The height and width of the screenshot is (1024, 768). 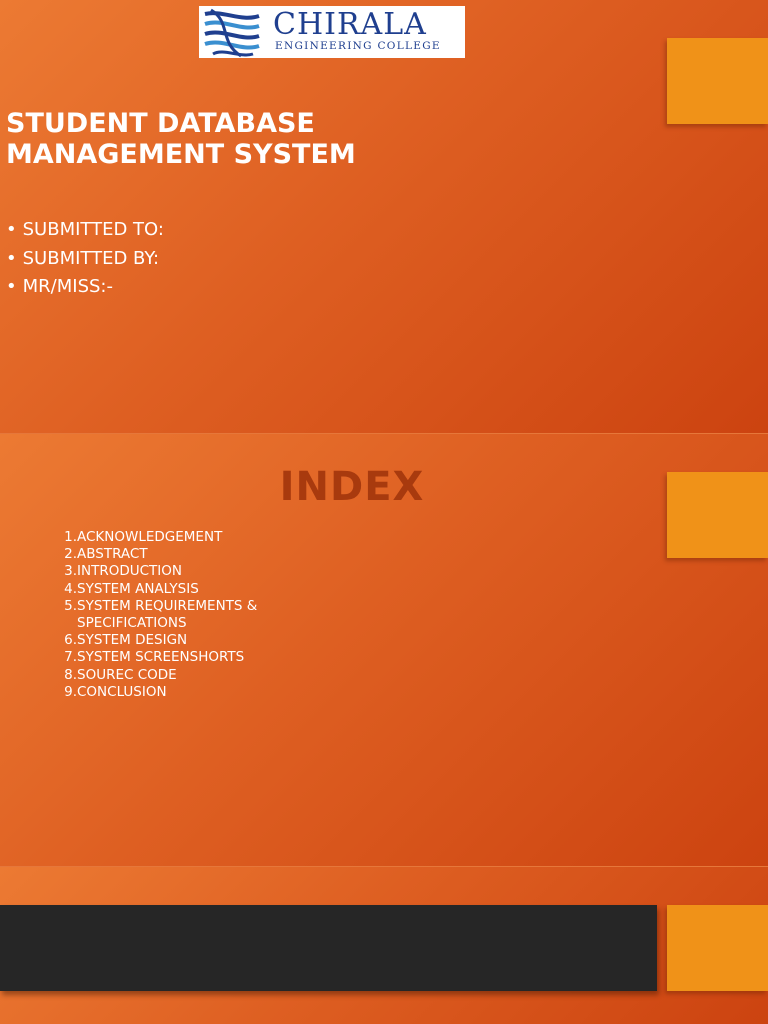 I want to click on dark-title-bar, so click(x=328, y=948).